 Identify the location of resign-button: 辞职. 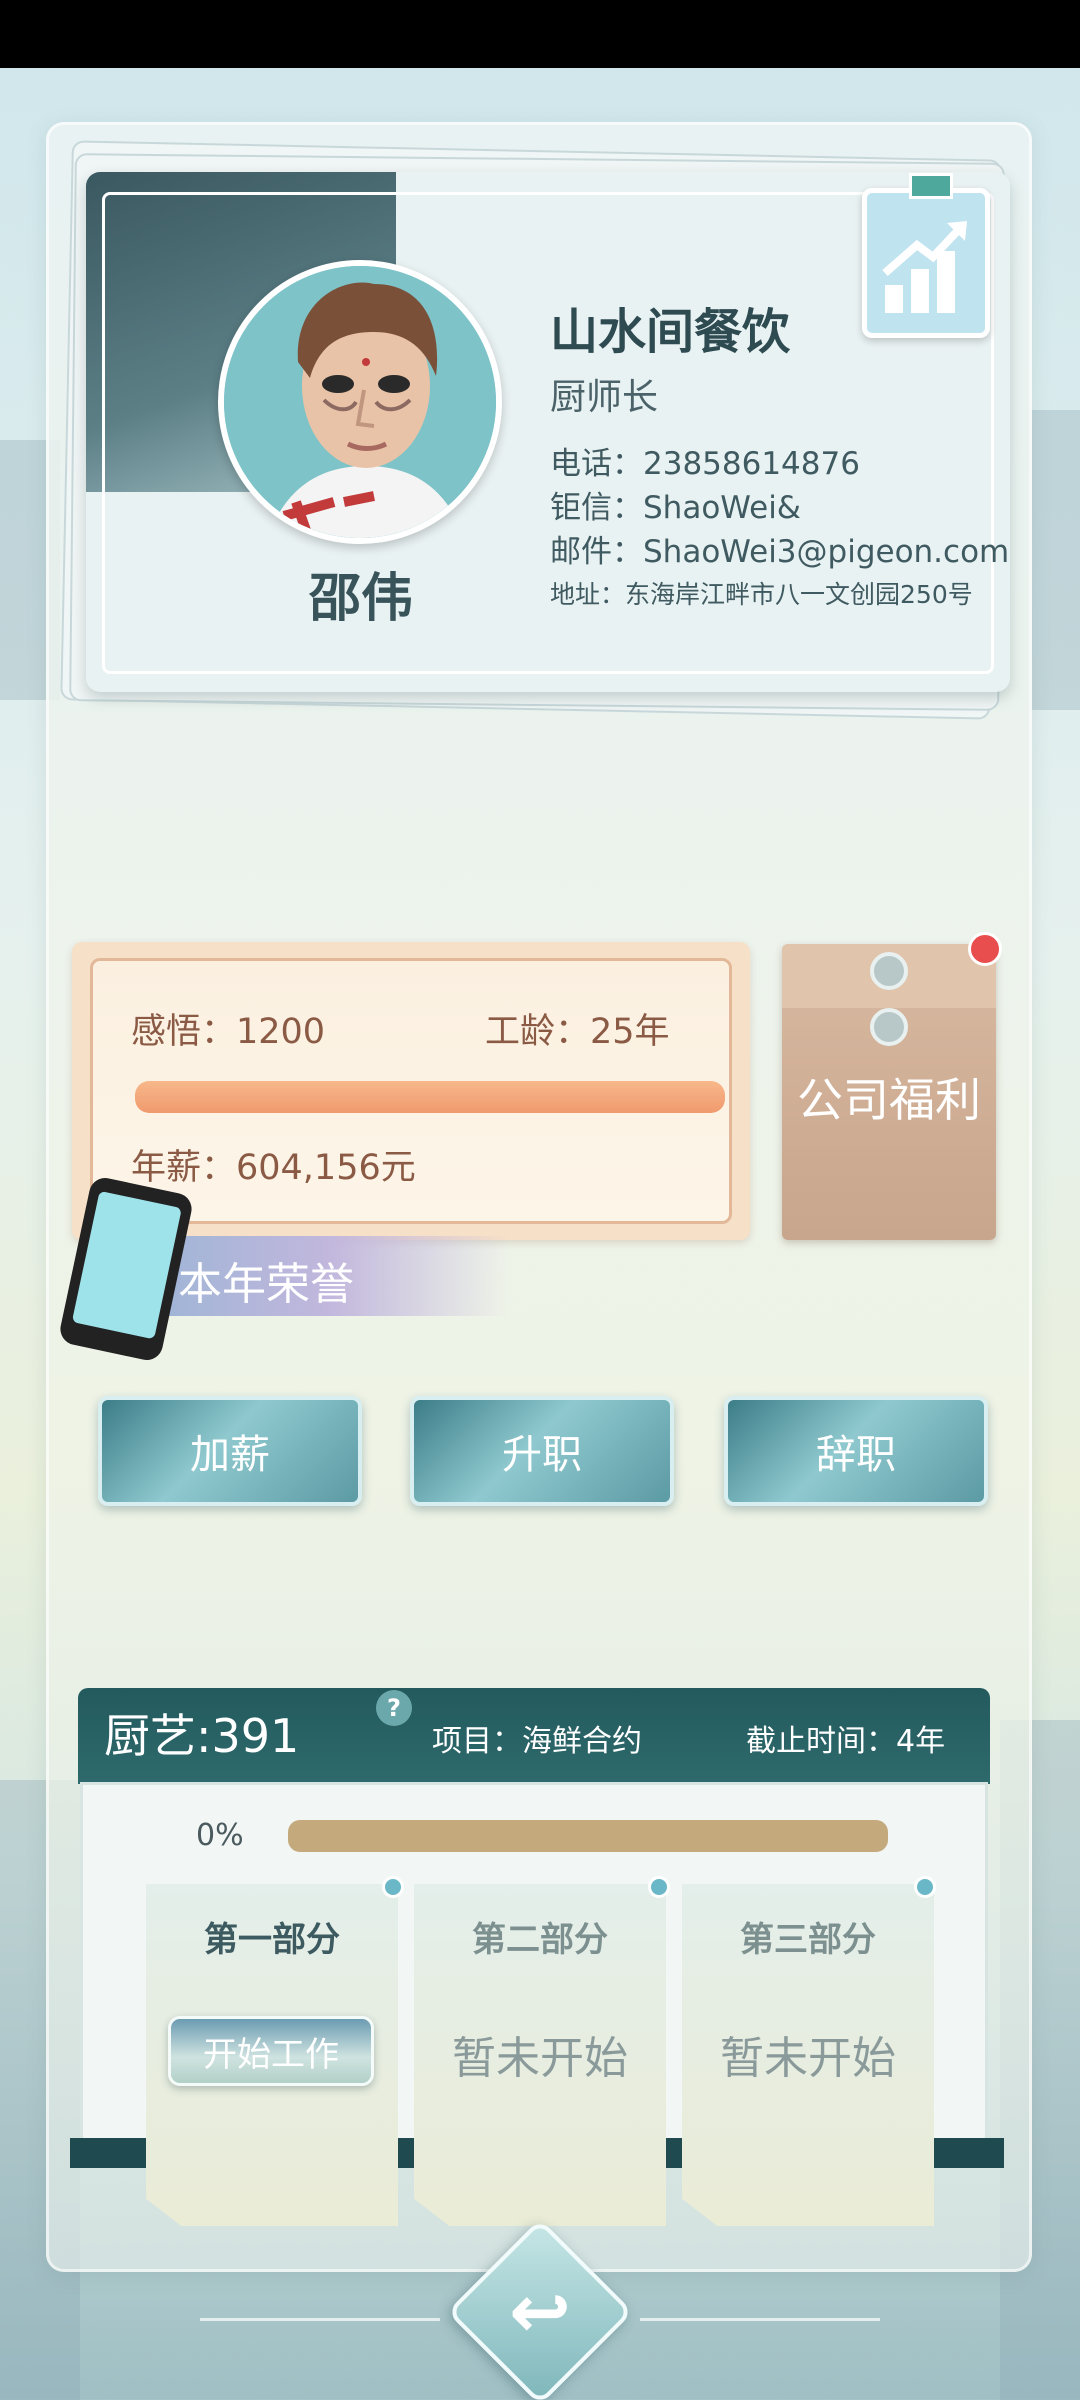
(856, 1451).